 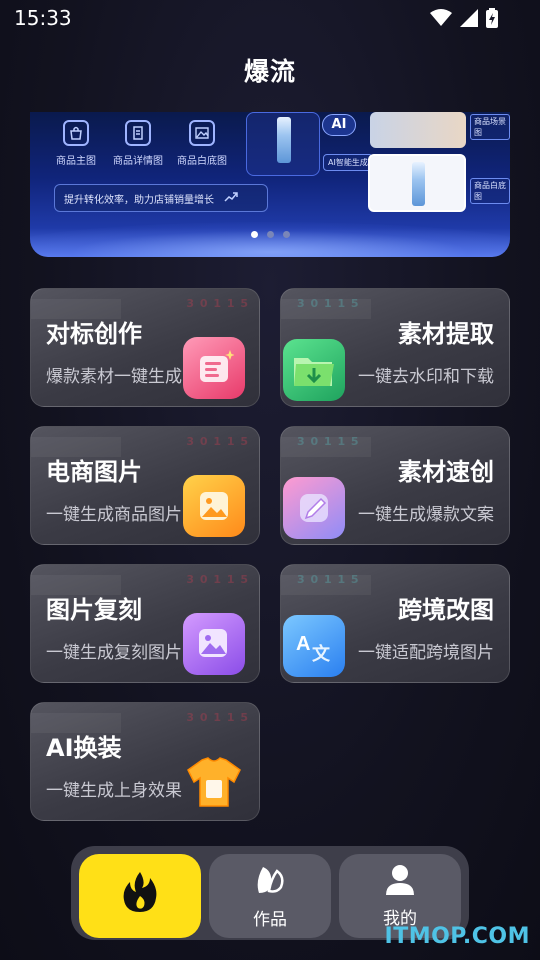 What do you see at coordinates (114, 377) in the screenshot?
I see `card-subtitle: 爆款素材一键生成` at bounding box center [114, 377].